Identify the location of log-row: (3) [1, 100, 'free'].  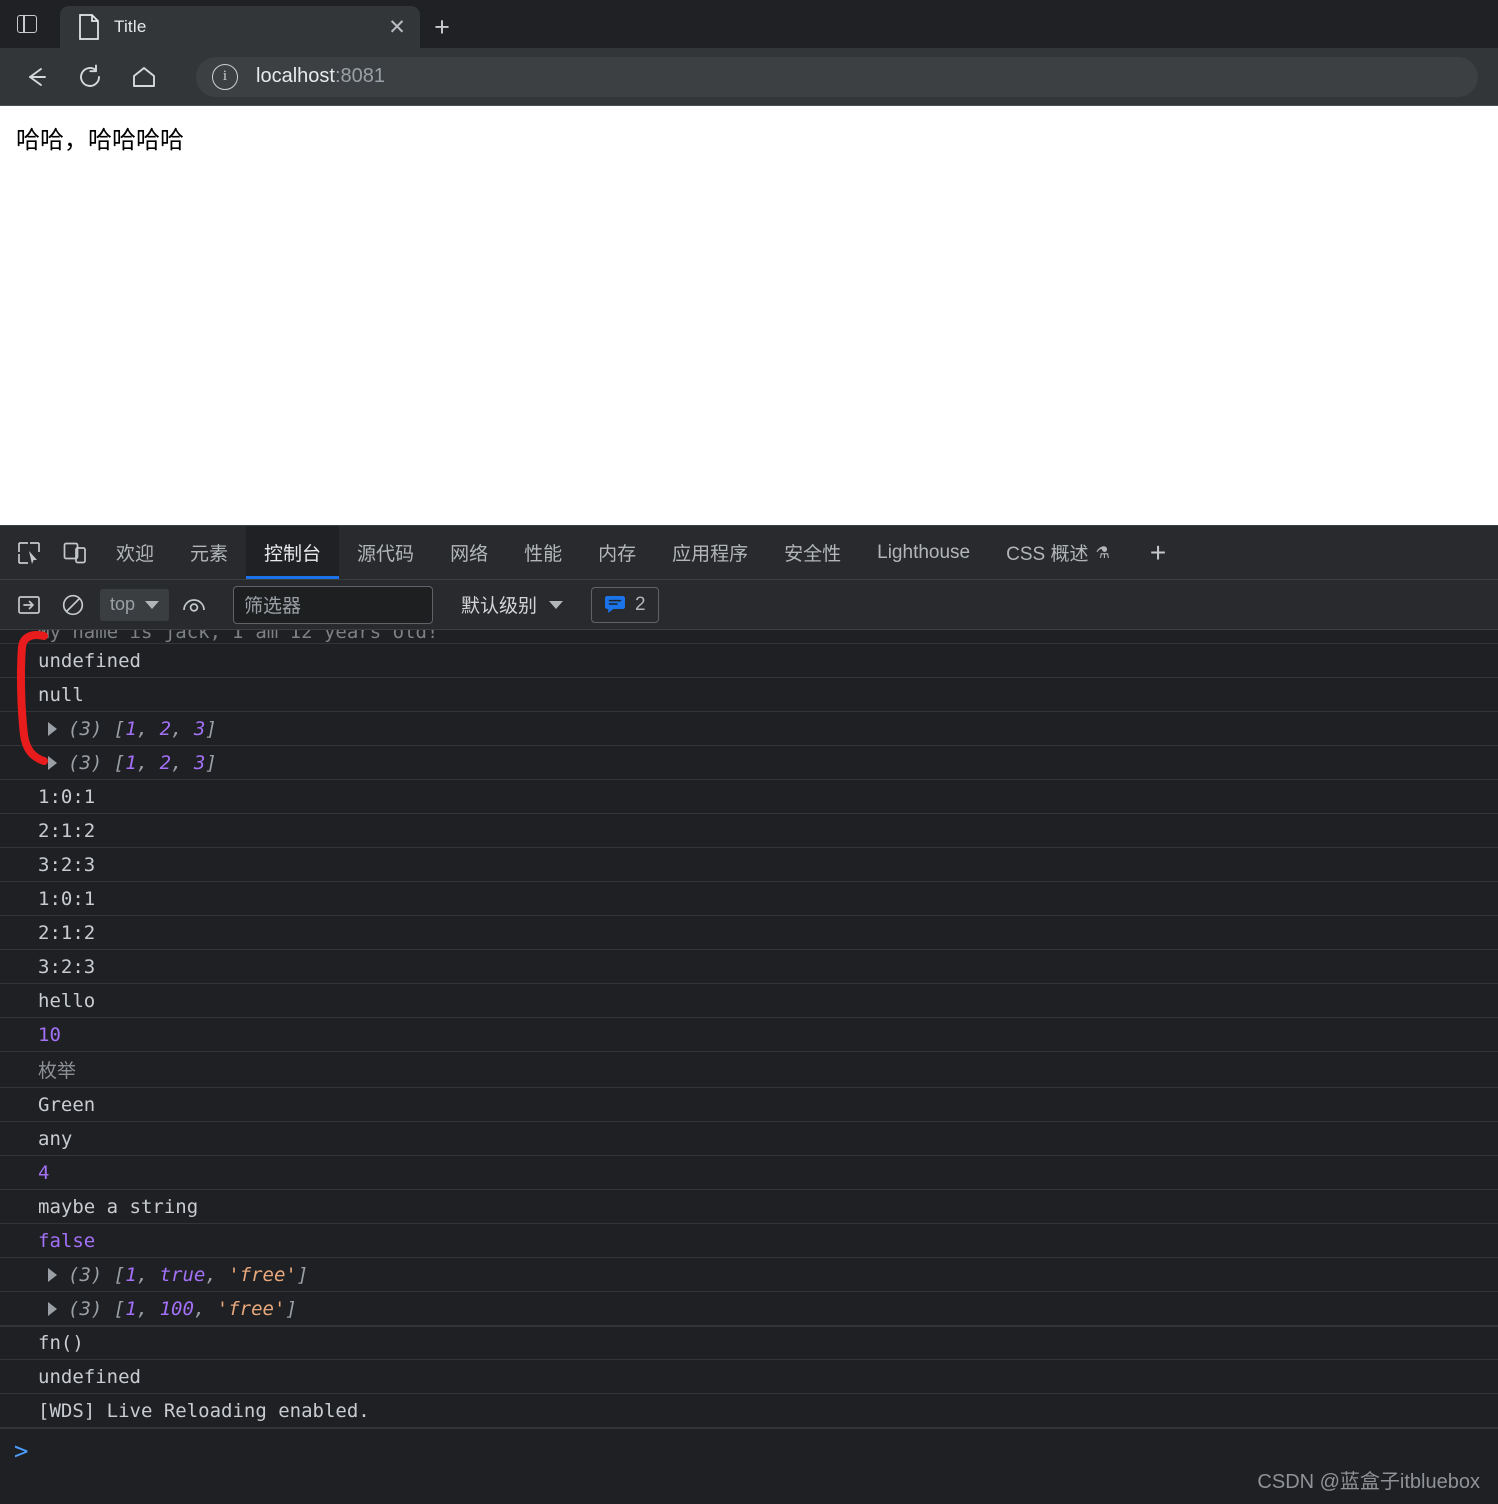
(749, 1309).